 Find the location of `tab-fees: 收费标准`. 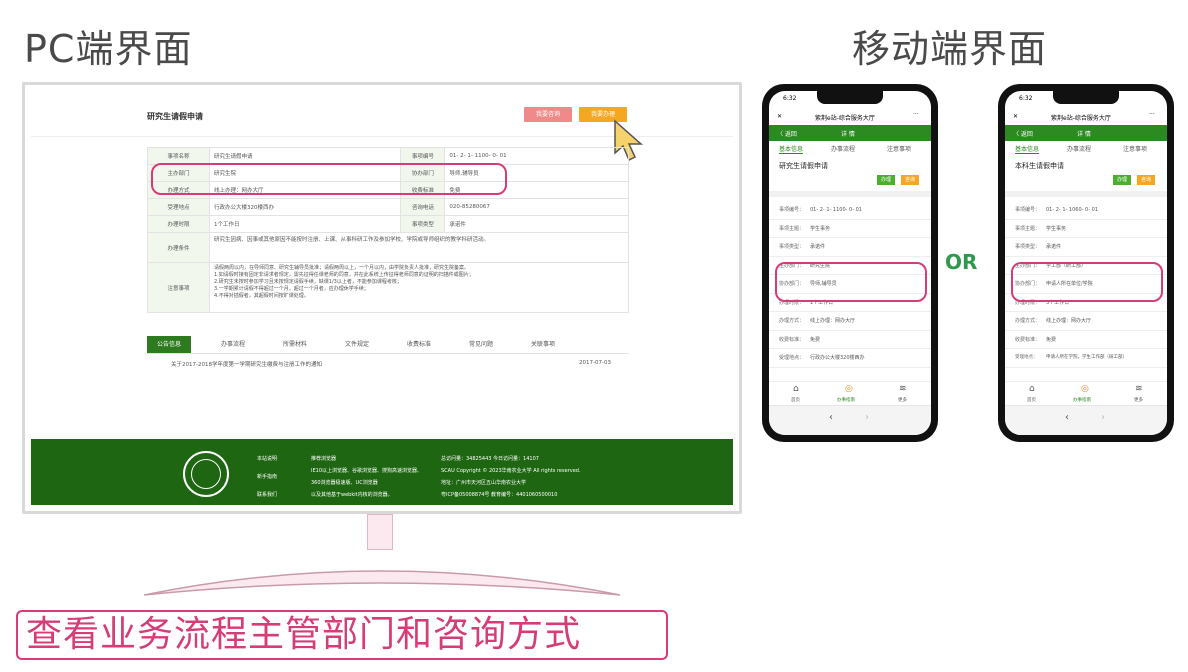

tab-fees: 收费标准 is located at coordinates (419, 344).